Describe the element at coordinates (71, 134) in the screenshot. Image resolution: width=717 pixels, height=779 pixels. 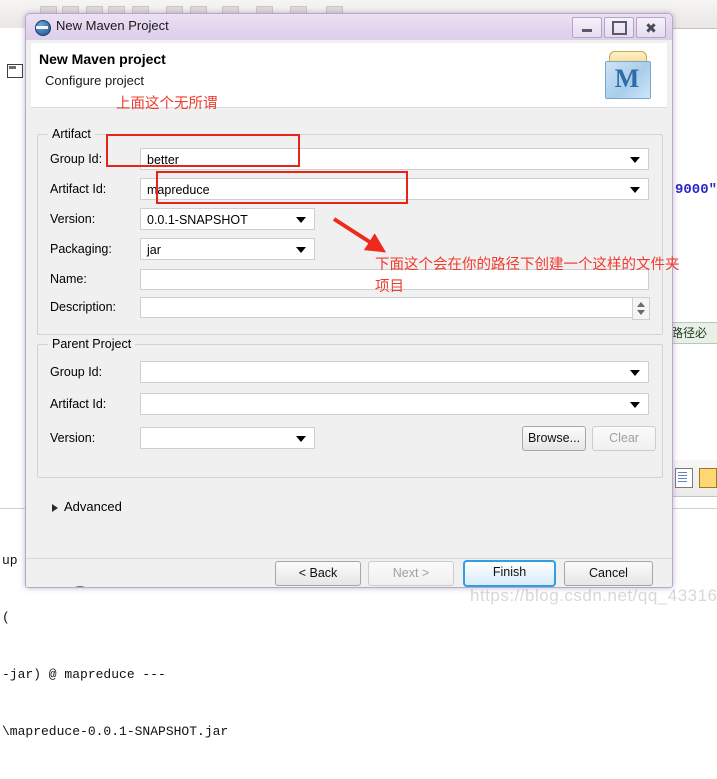
I see `artifact-group-label: Artifact` at that location.